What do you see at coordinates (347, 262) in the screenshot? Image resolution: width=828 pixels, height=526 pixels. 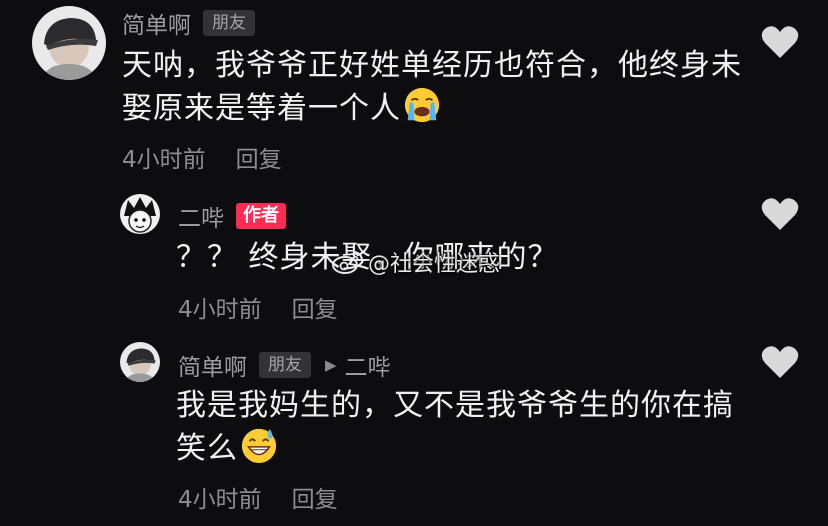 I see `weibo-logo-icon` at bounding box center [347, 262].